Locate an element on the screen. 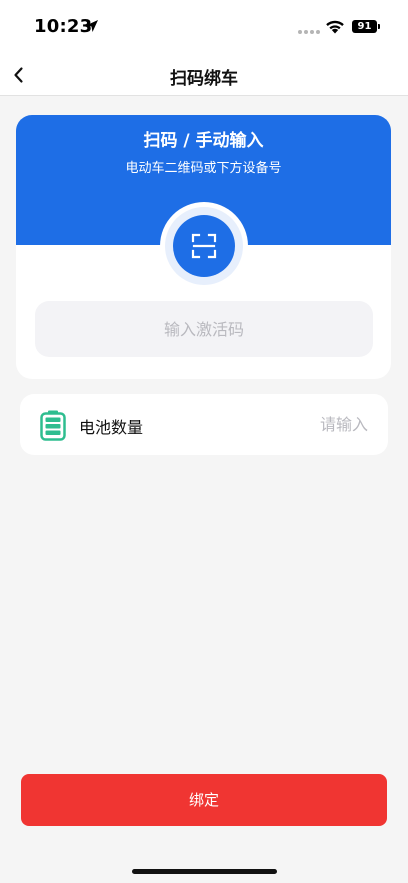 The width and height of the screenshot is (408, 883). battery-level: 91 is located at coordinates (364, 26).